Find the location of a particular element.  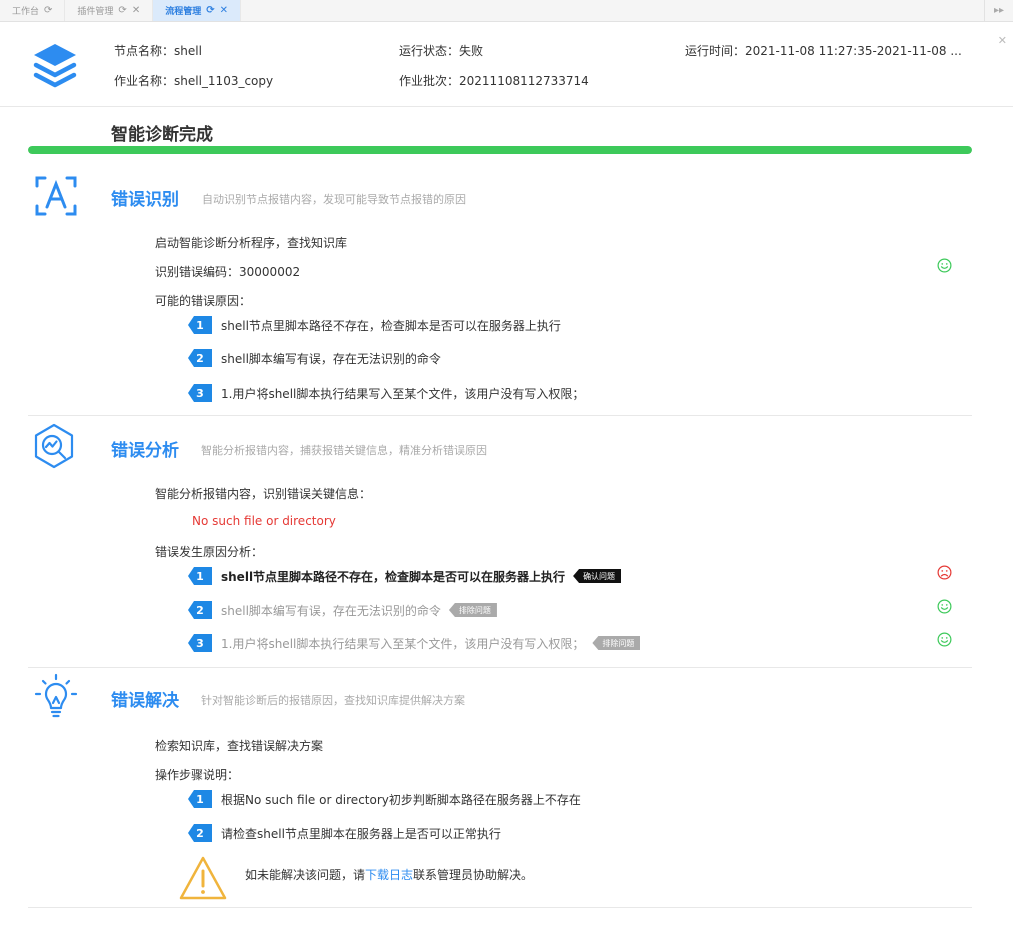

node-name-label: 节点名称： is located at coordinates (144, 51).